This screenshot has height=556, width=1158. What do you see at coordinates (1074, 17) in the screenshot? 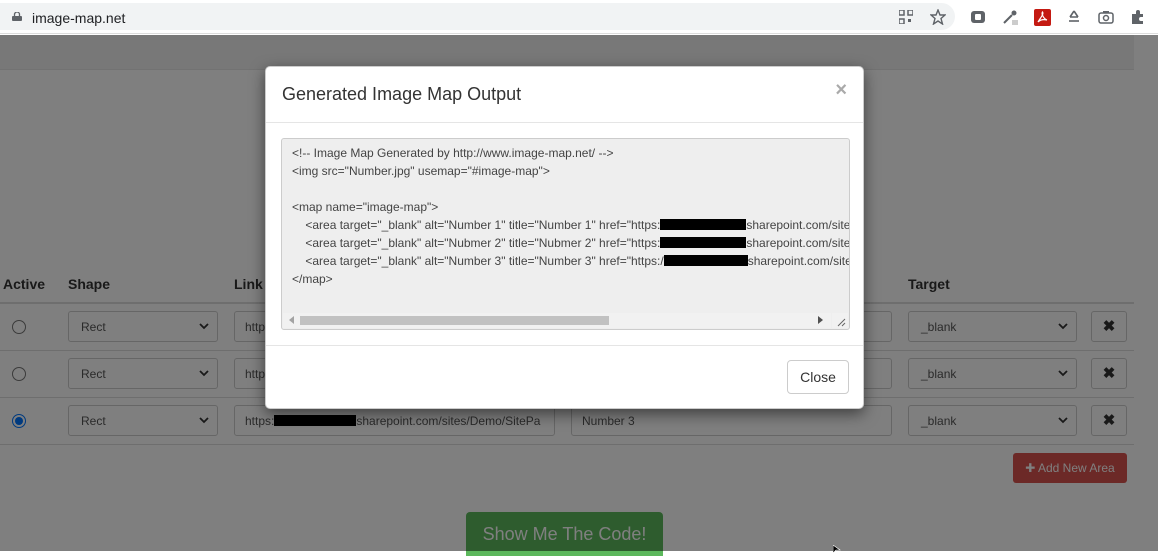
I see `recycle-icon` at bounding box center [1074, 17].